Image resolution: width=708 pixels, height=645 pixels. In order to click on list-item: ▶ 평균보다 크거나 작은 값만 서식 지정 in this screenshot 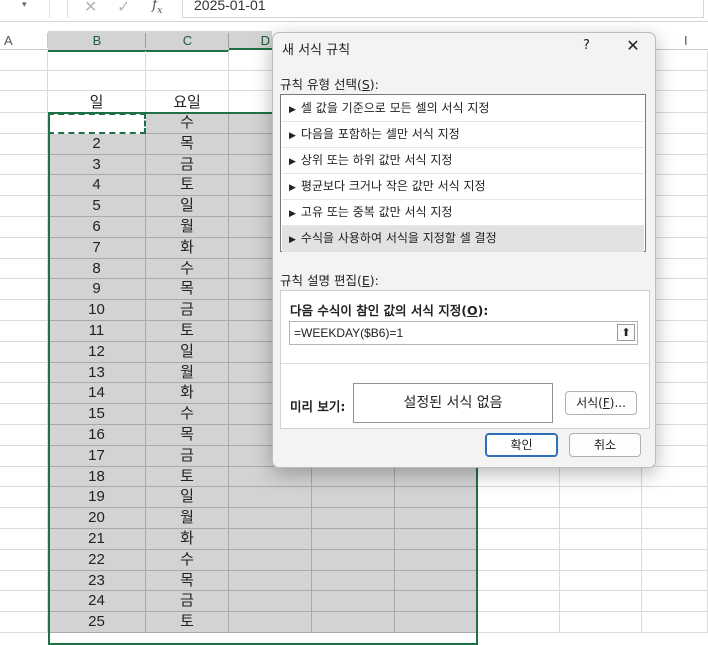, I will do `click(463, 187)`.